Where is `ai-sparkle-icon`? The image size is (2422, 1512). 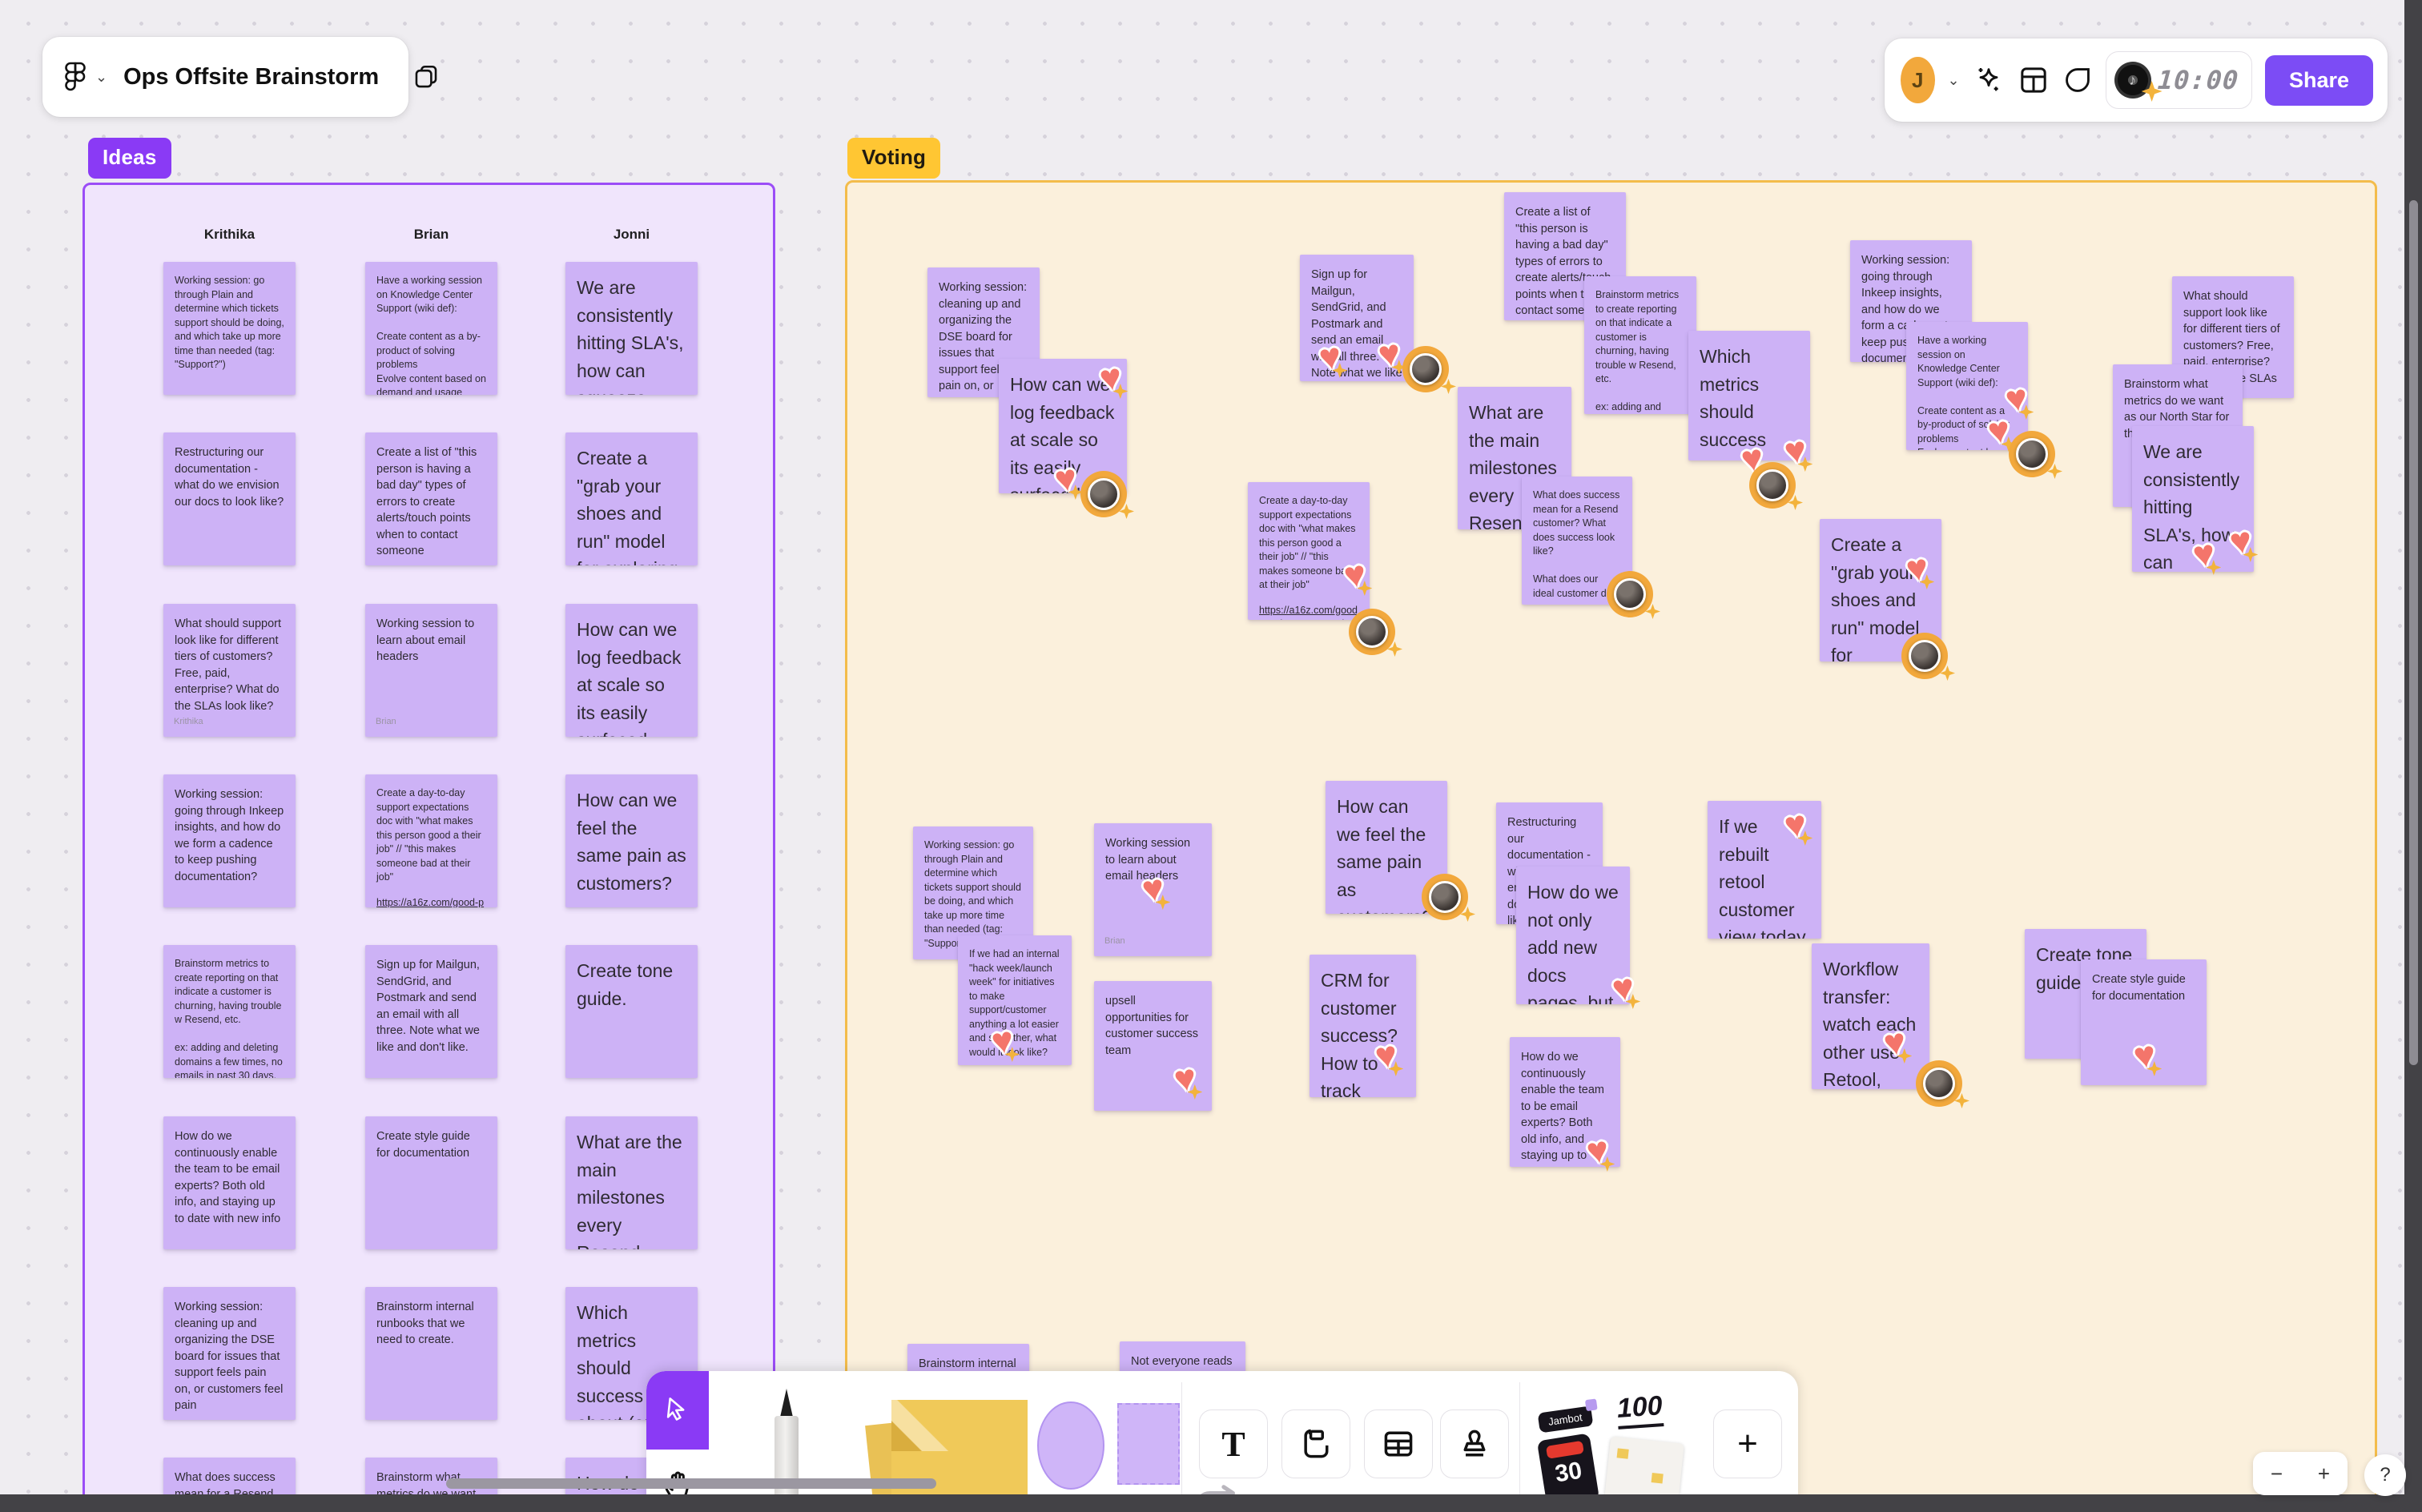
ai-sparkle-icon is located at coordinates (1989, 80).